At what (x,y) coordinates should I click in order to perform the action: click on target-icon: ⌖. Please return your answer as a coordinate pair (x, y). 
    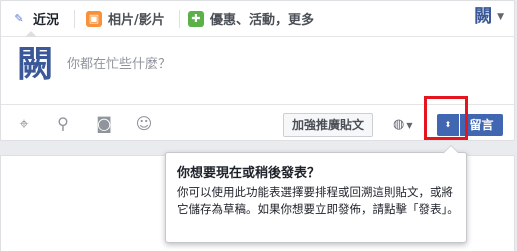
    Looking at the image, I should click on (24, 124).